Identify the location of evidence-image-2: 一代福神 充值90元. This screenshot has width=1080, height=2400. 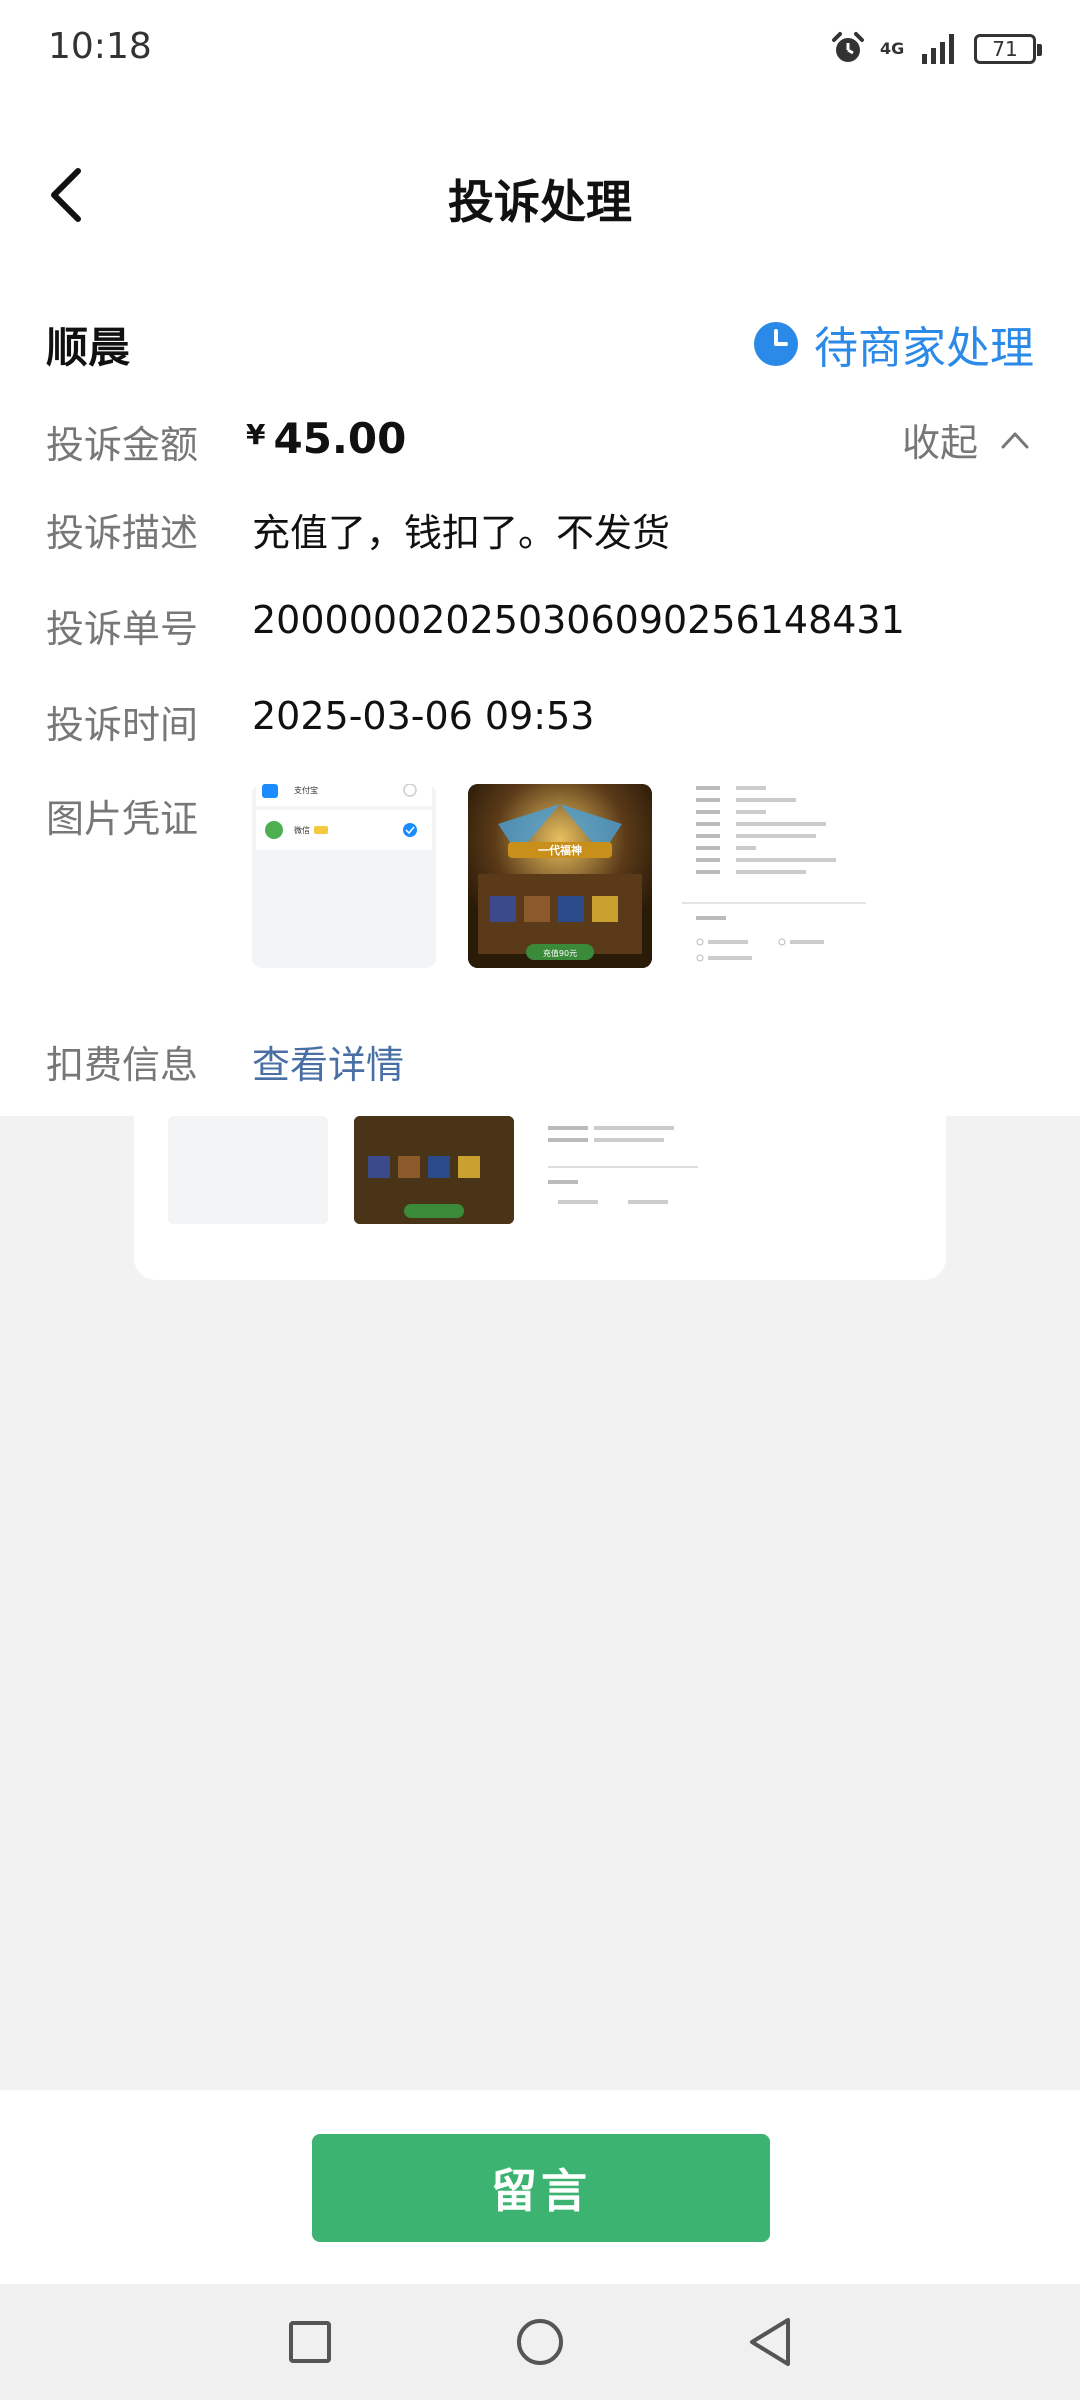
(560, 876).